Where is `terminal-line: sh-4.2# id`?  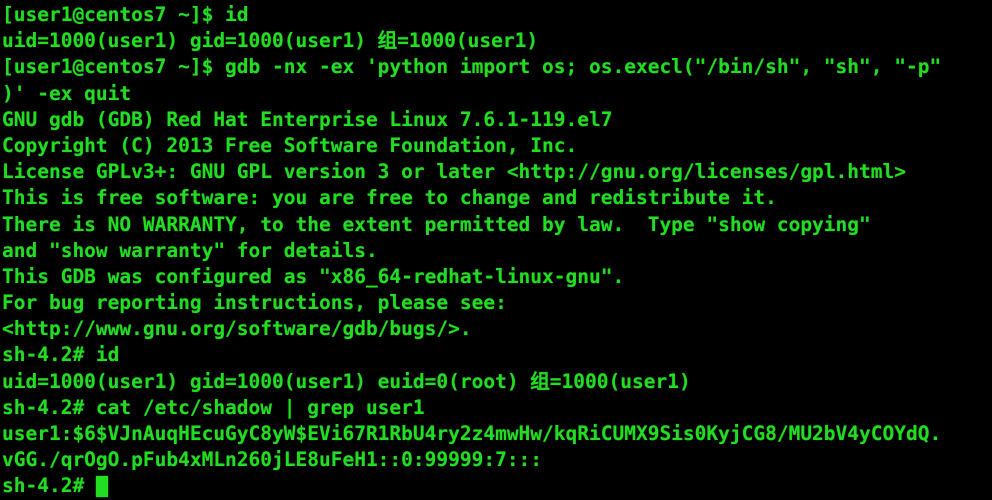 terminal-line: sh-4.2# id is located at coordinates (61, 355).